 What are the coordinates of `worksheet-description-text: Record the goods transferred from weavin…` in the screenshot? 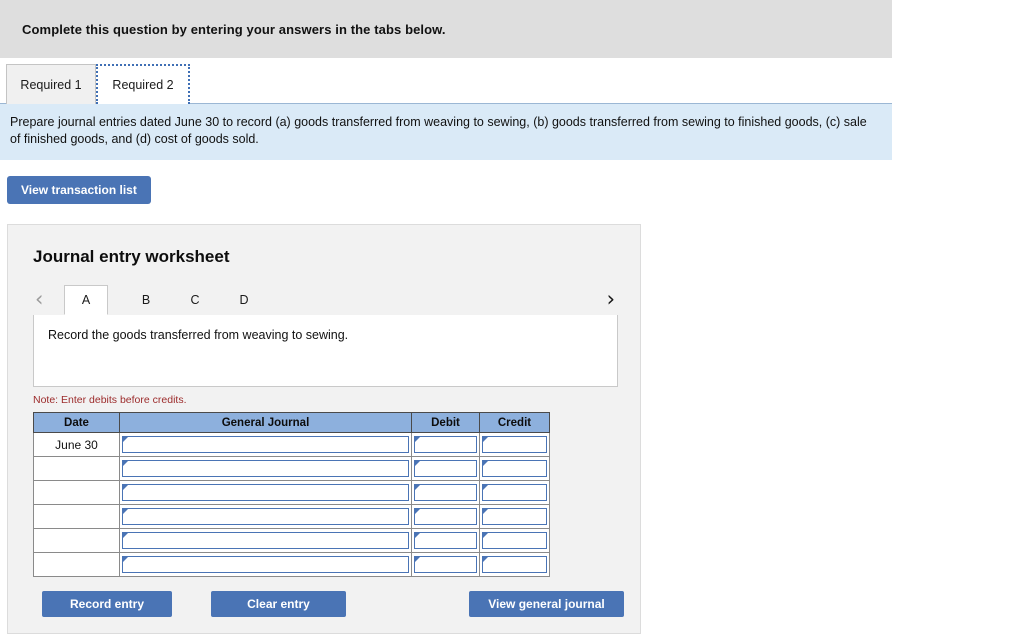 It's located at (198, 335).